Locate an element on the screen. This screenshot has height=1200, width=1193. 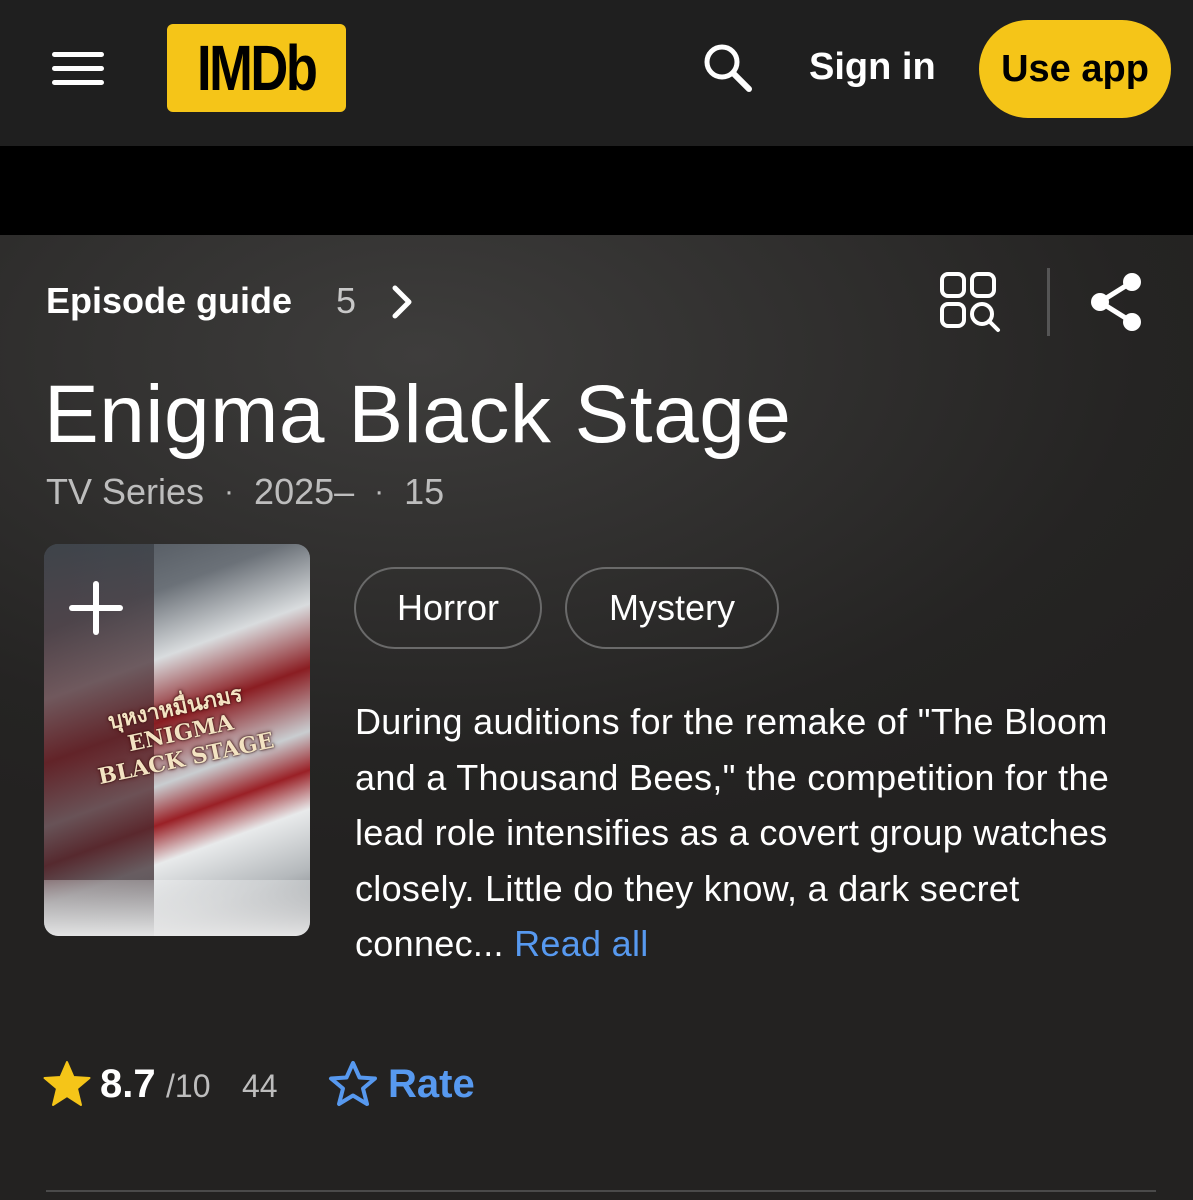
share-icon is located at coordinates (1116, 302).